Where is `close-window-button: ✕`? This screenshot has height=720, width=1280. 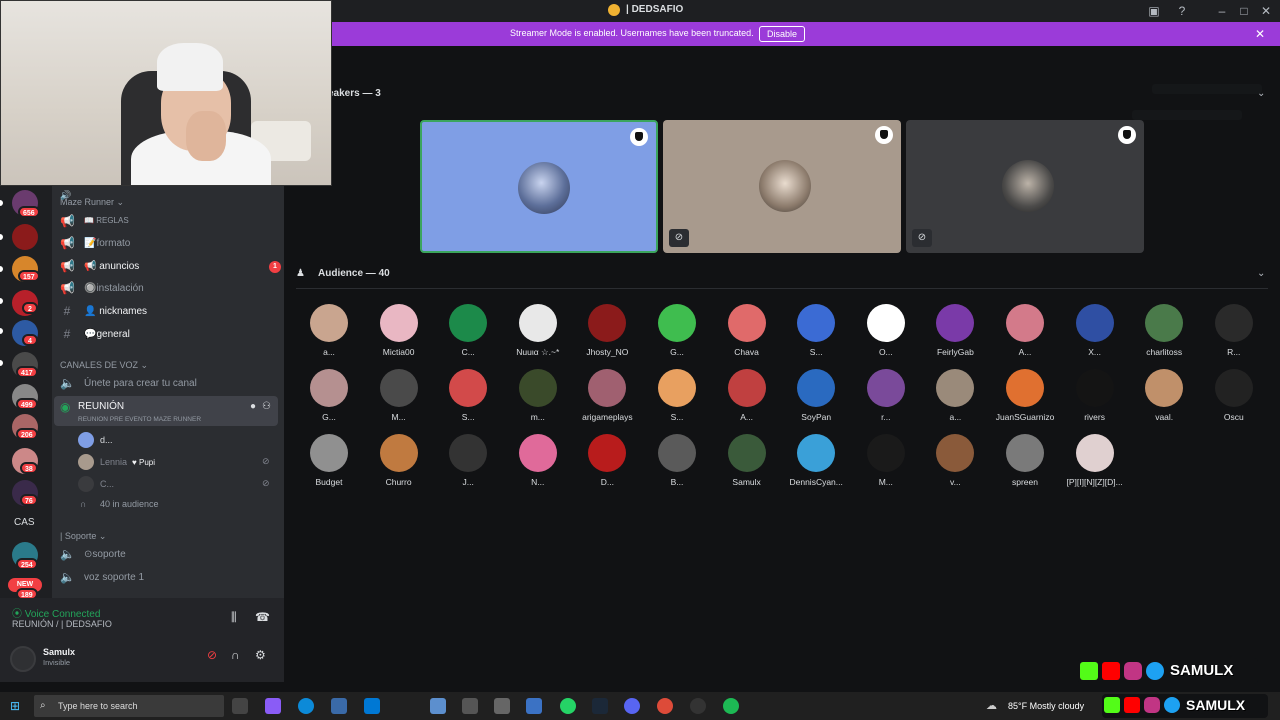
close-window-button: ✕ is located at coordinates (1266, 11).